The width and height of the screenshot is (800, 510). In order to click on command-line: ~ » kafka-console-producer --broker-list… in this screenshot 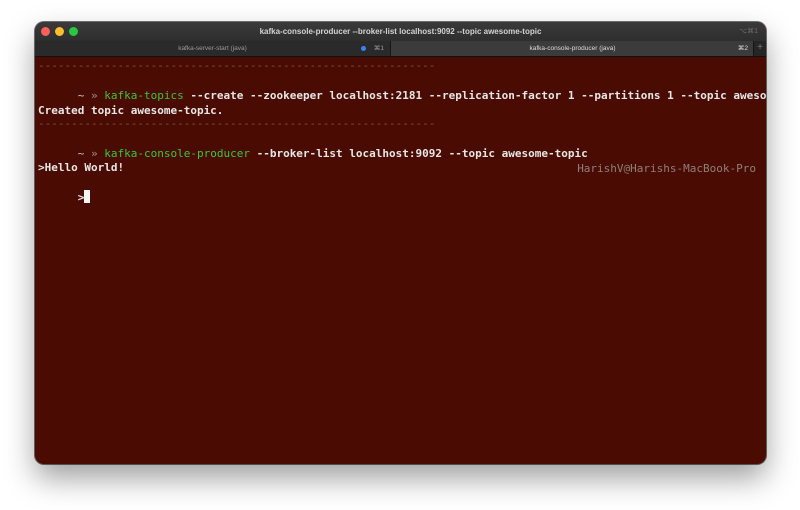, I will do `click(402, 153)`.